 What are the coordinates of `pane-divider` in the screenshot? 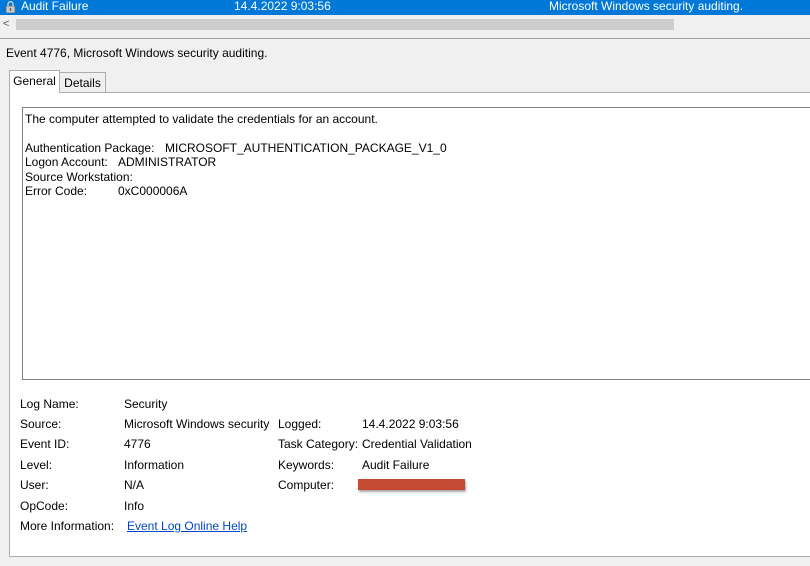 It's located at (405, 38).